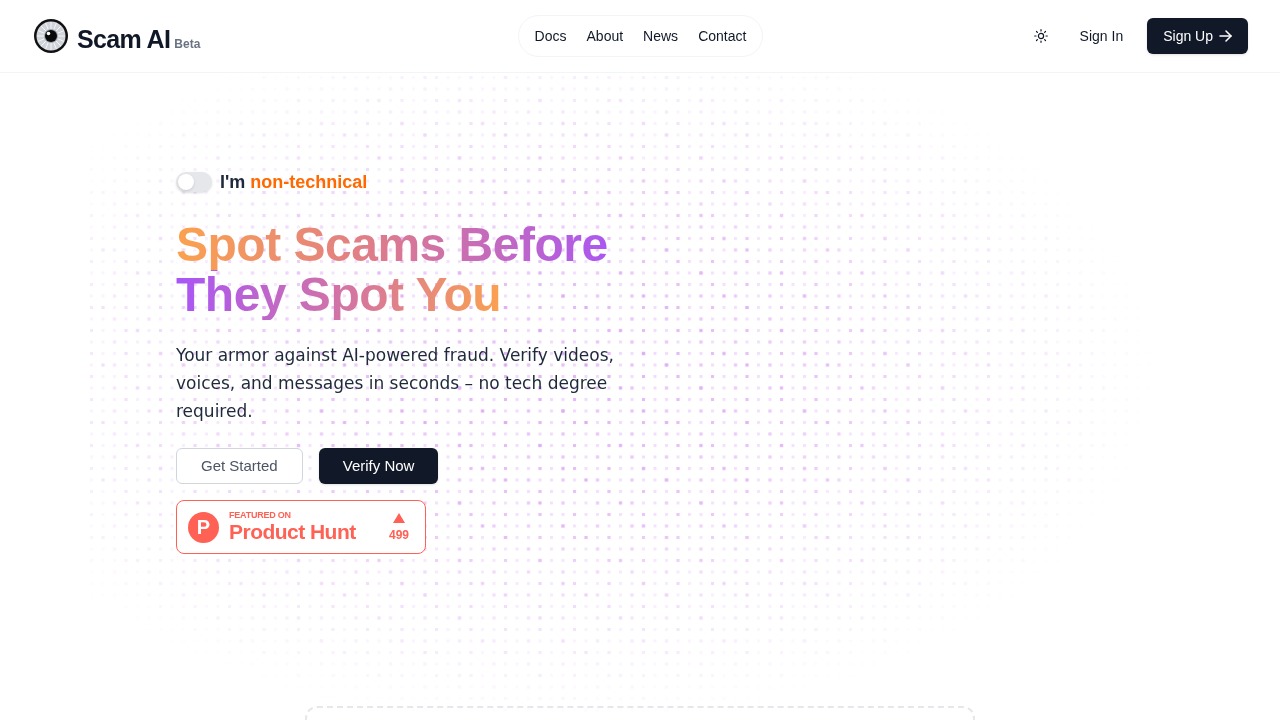 The image size is (1280, 720). What do you see at coordinates (395, 383) in the screenshot?
I see `hero-subtitle: Your armor against AI-powered fraud. Verify videos, voices, and messages in seconds – no tech degree required.` at bounding box center [395, 383].